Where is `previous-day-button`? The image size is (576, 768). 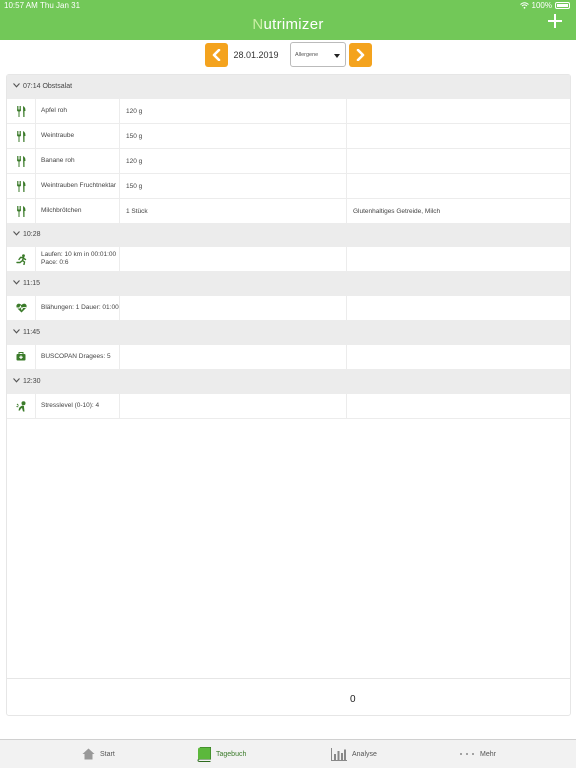 previous-day-button is located at coordinates (216, 55).